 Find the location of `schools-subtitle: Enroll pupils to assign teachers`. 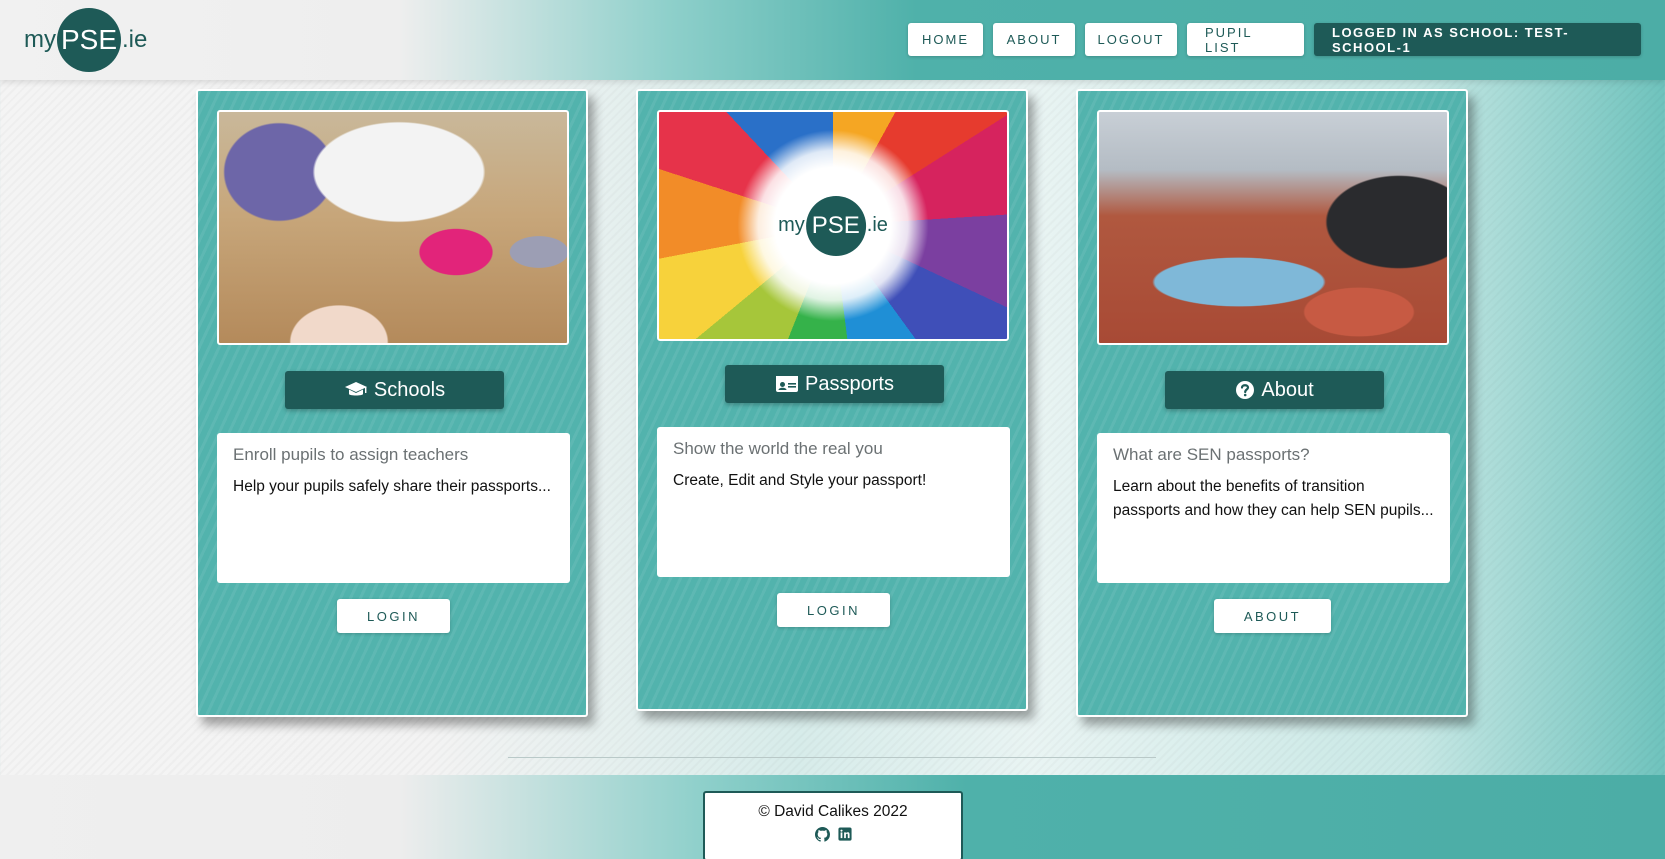

schools-subtitle: Enroll pupils to assign teachers is located at coordinates (351, 454).